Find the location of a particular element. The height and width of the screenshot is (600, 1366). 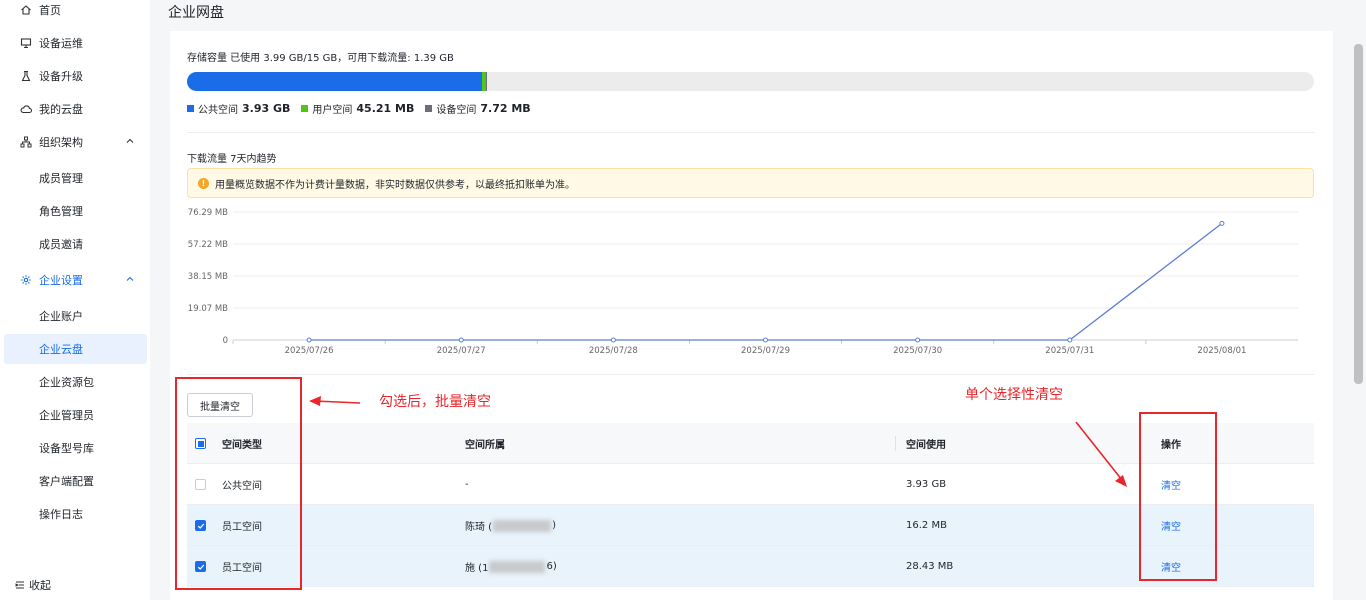

collapse-label: 收起 is located at coordinates (40, 585).